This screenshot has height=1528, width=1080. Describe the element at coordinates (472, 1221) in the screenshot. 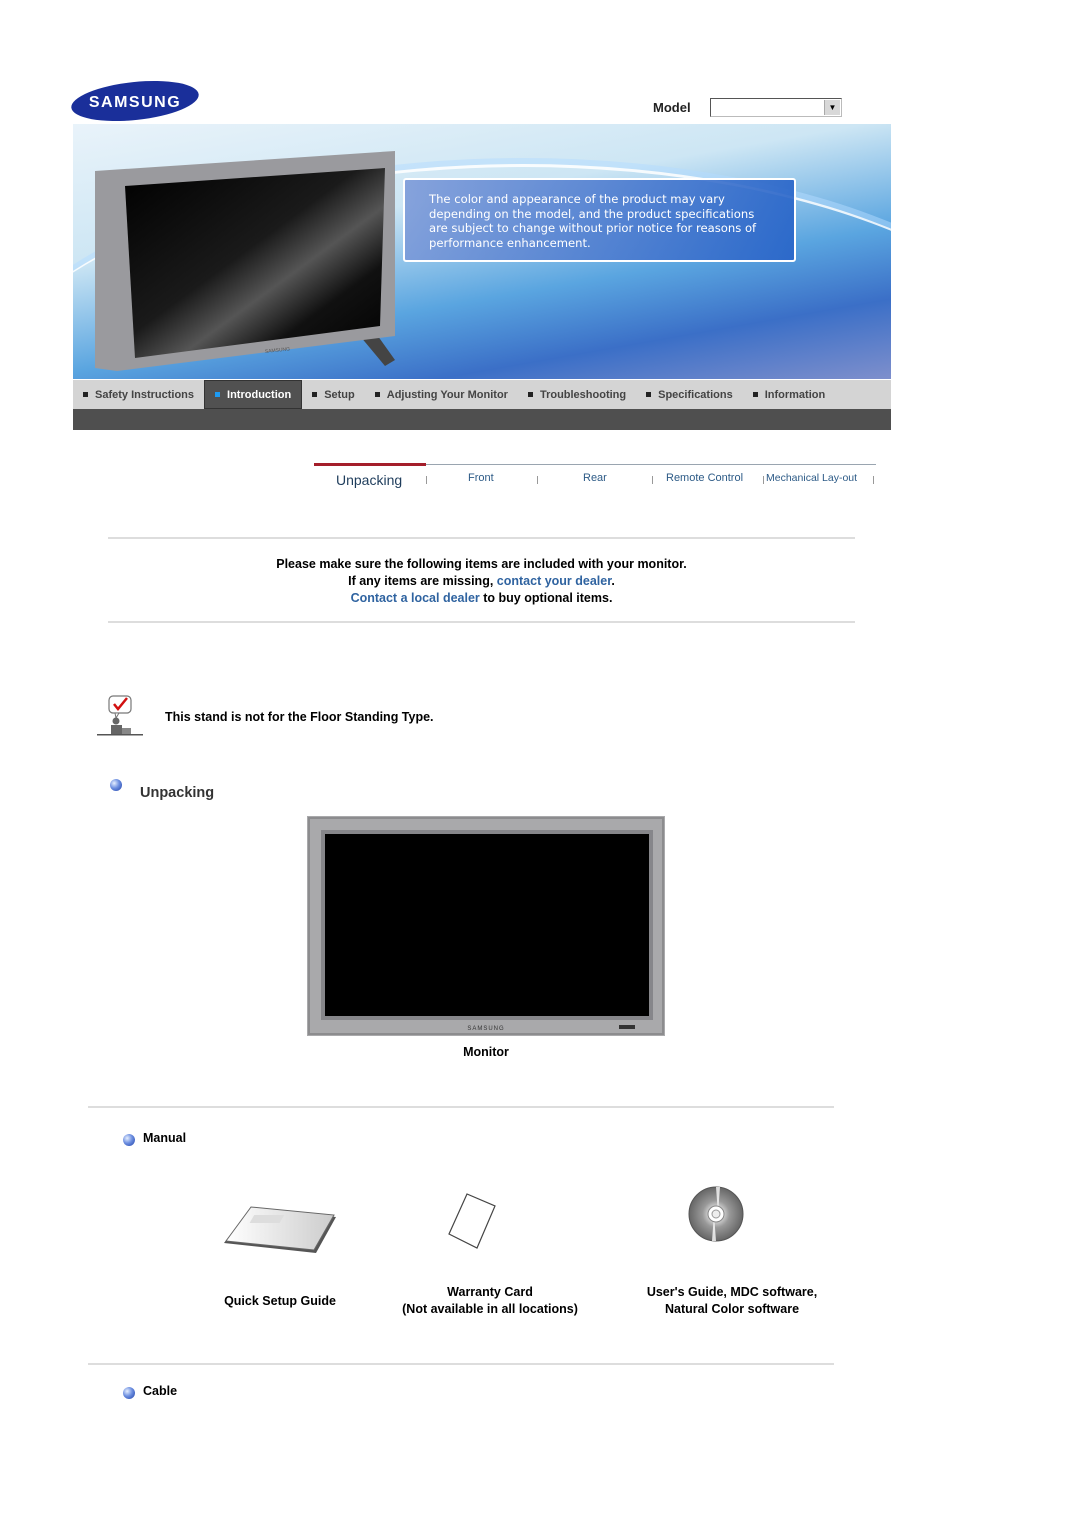

I see `warranty-card-icon` at that location.